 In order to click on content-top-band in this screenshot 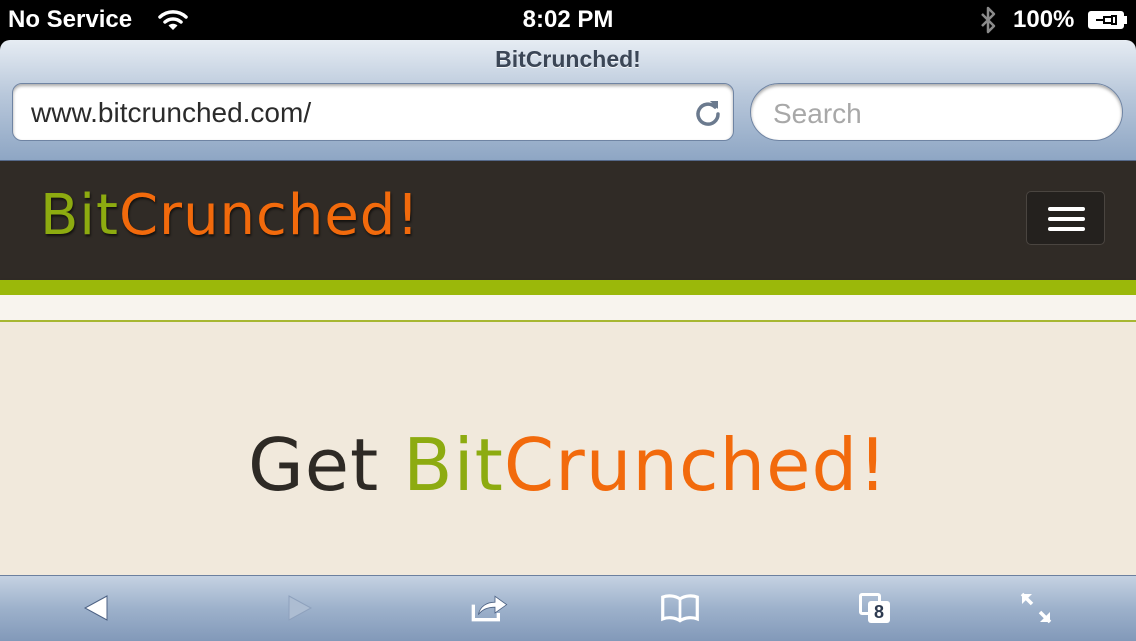, I will do `click(568, 307)`.